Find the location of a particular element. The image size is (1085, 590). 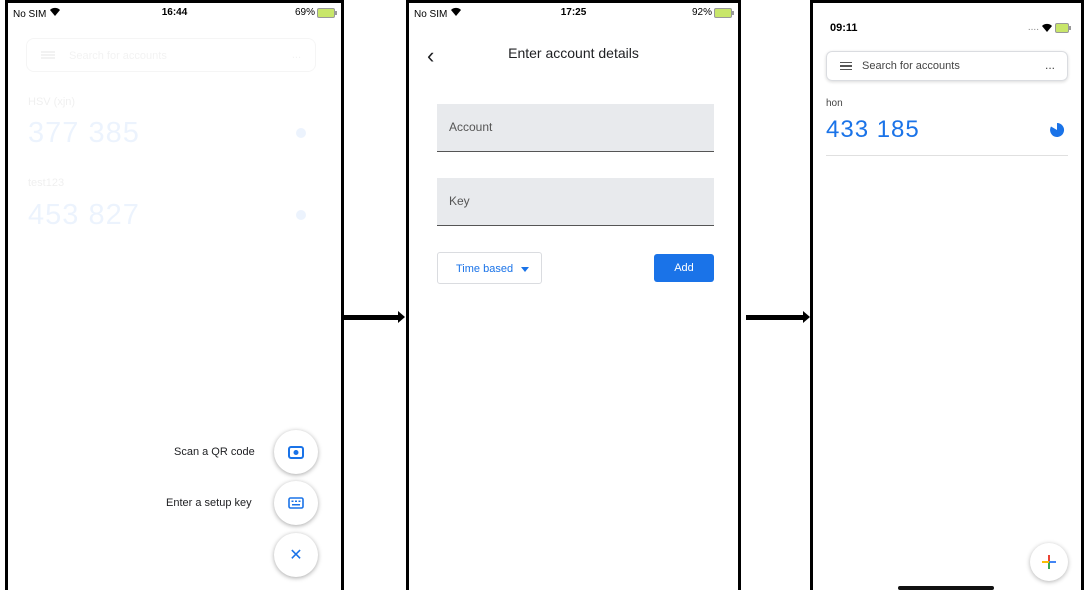

account-field: Account is located at coordinates (575, 128).